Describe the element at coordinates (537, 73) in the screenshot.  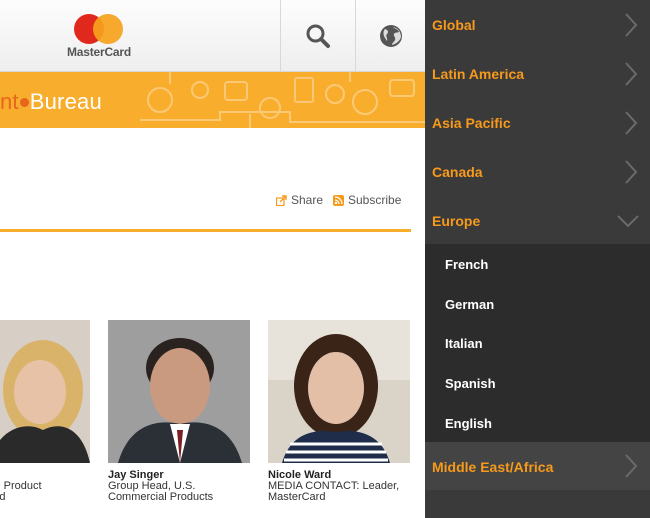
I see `region-item-latin-america: Latin America` at that location.